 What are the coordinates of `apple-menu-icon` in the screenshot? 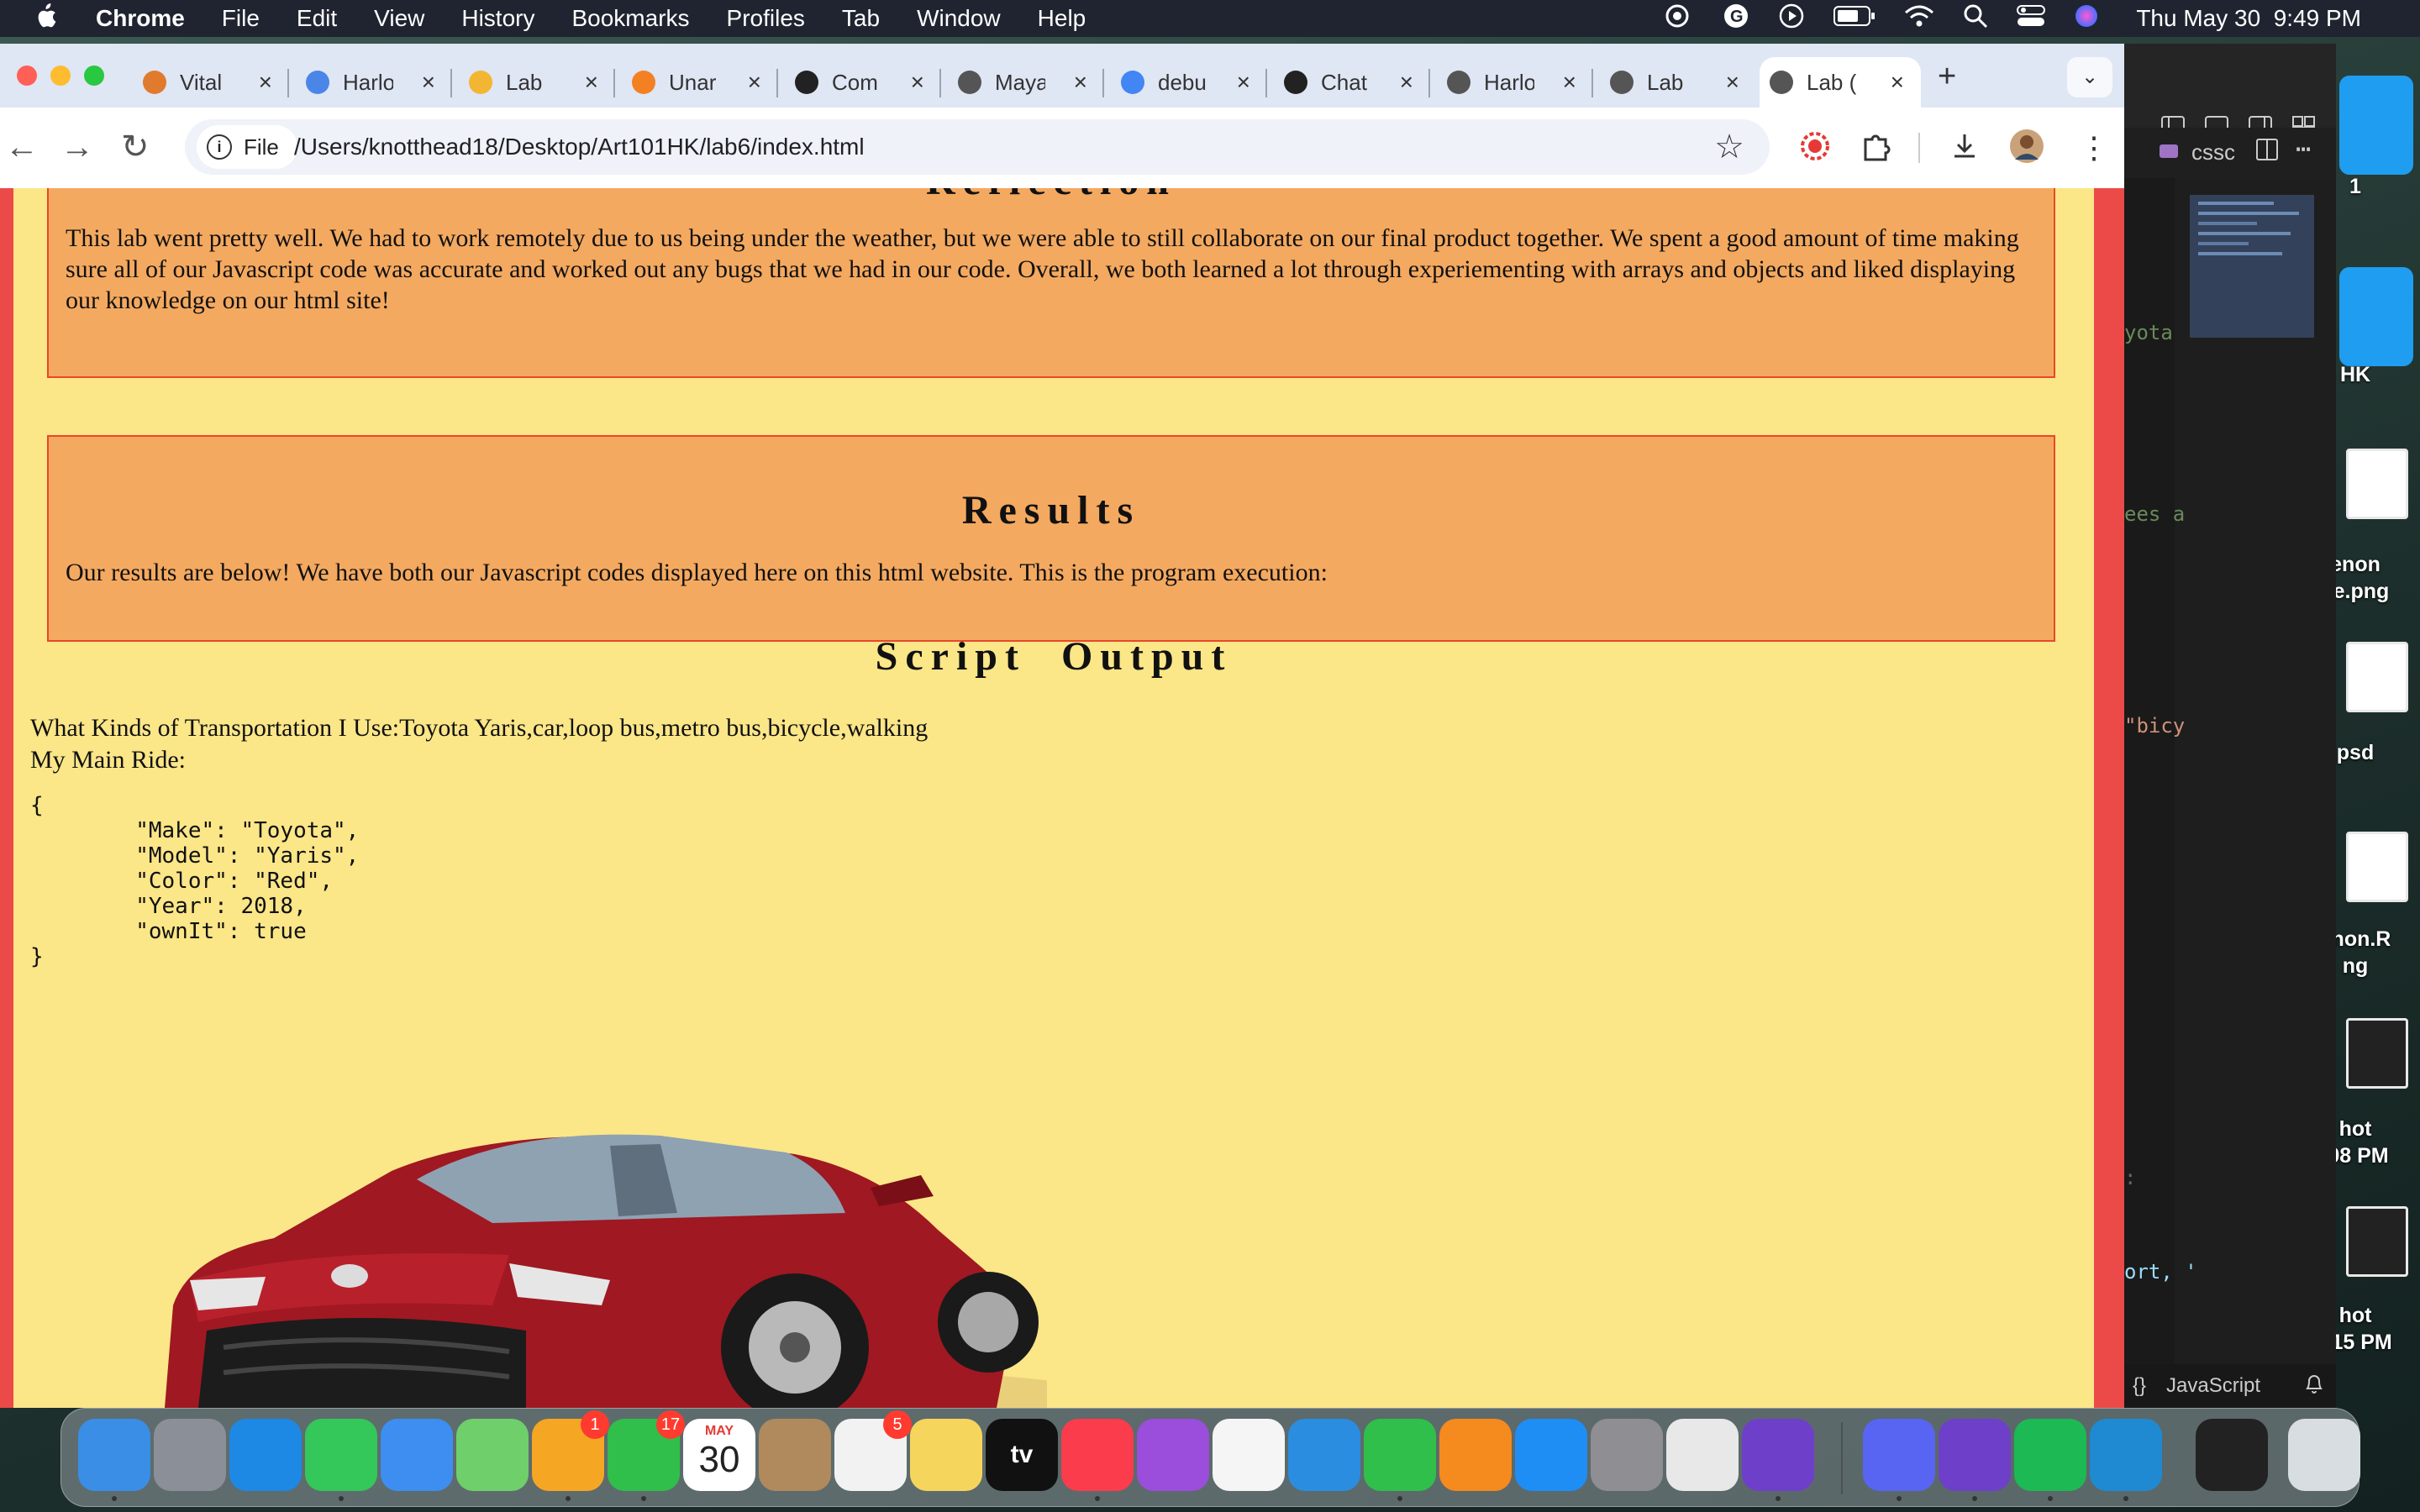 It's located at (45, 19).